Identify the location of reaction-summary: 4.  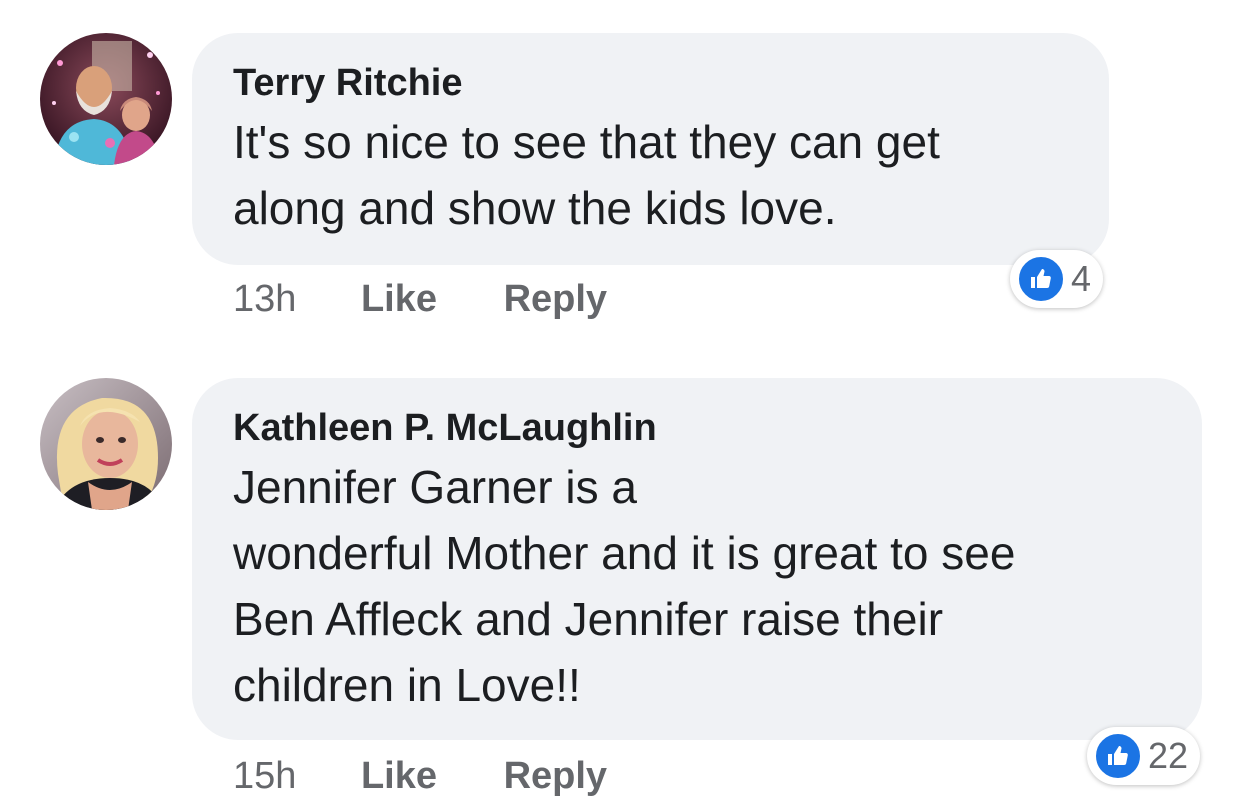
(1057, 279).